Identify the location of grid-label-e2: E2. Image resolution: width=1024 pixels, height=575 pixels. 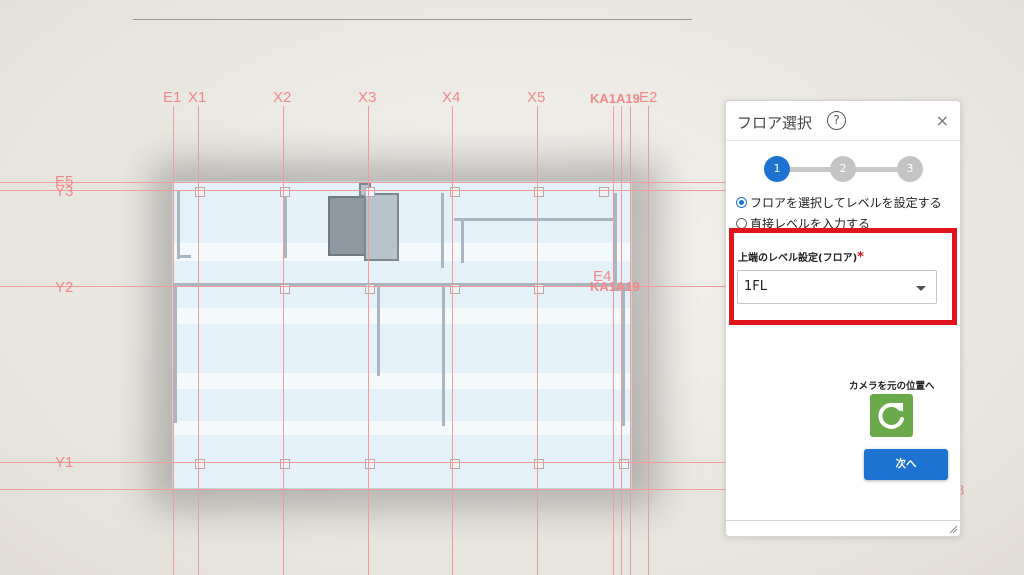
(648, 97).